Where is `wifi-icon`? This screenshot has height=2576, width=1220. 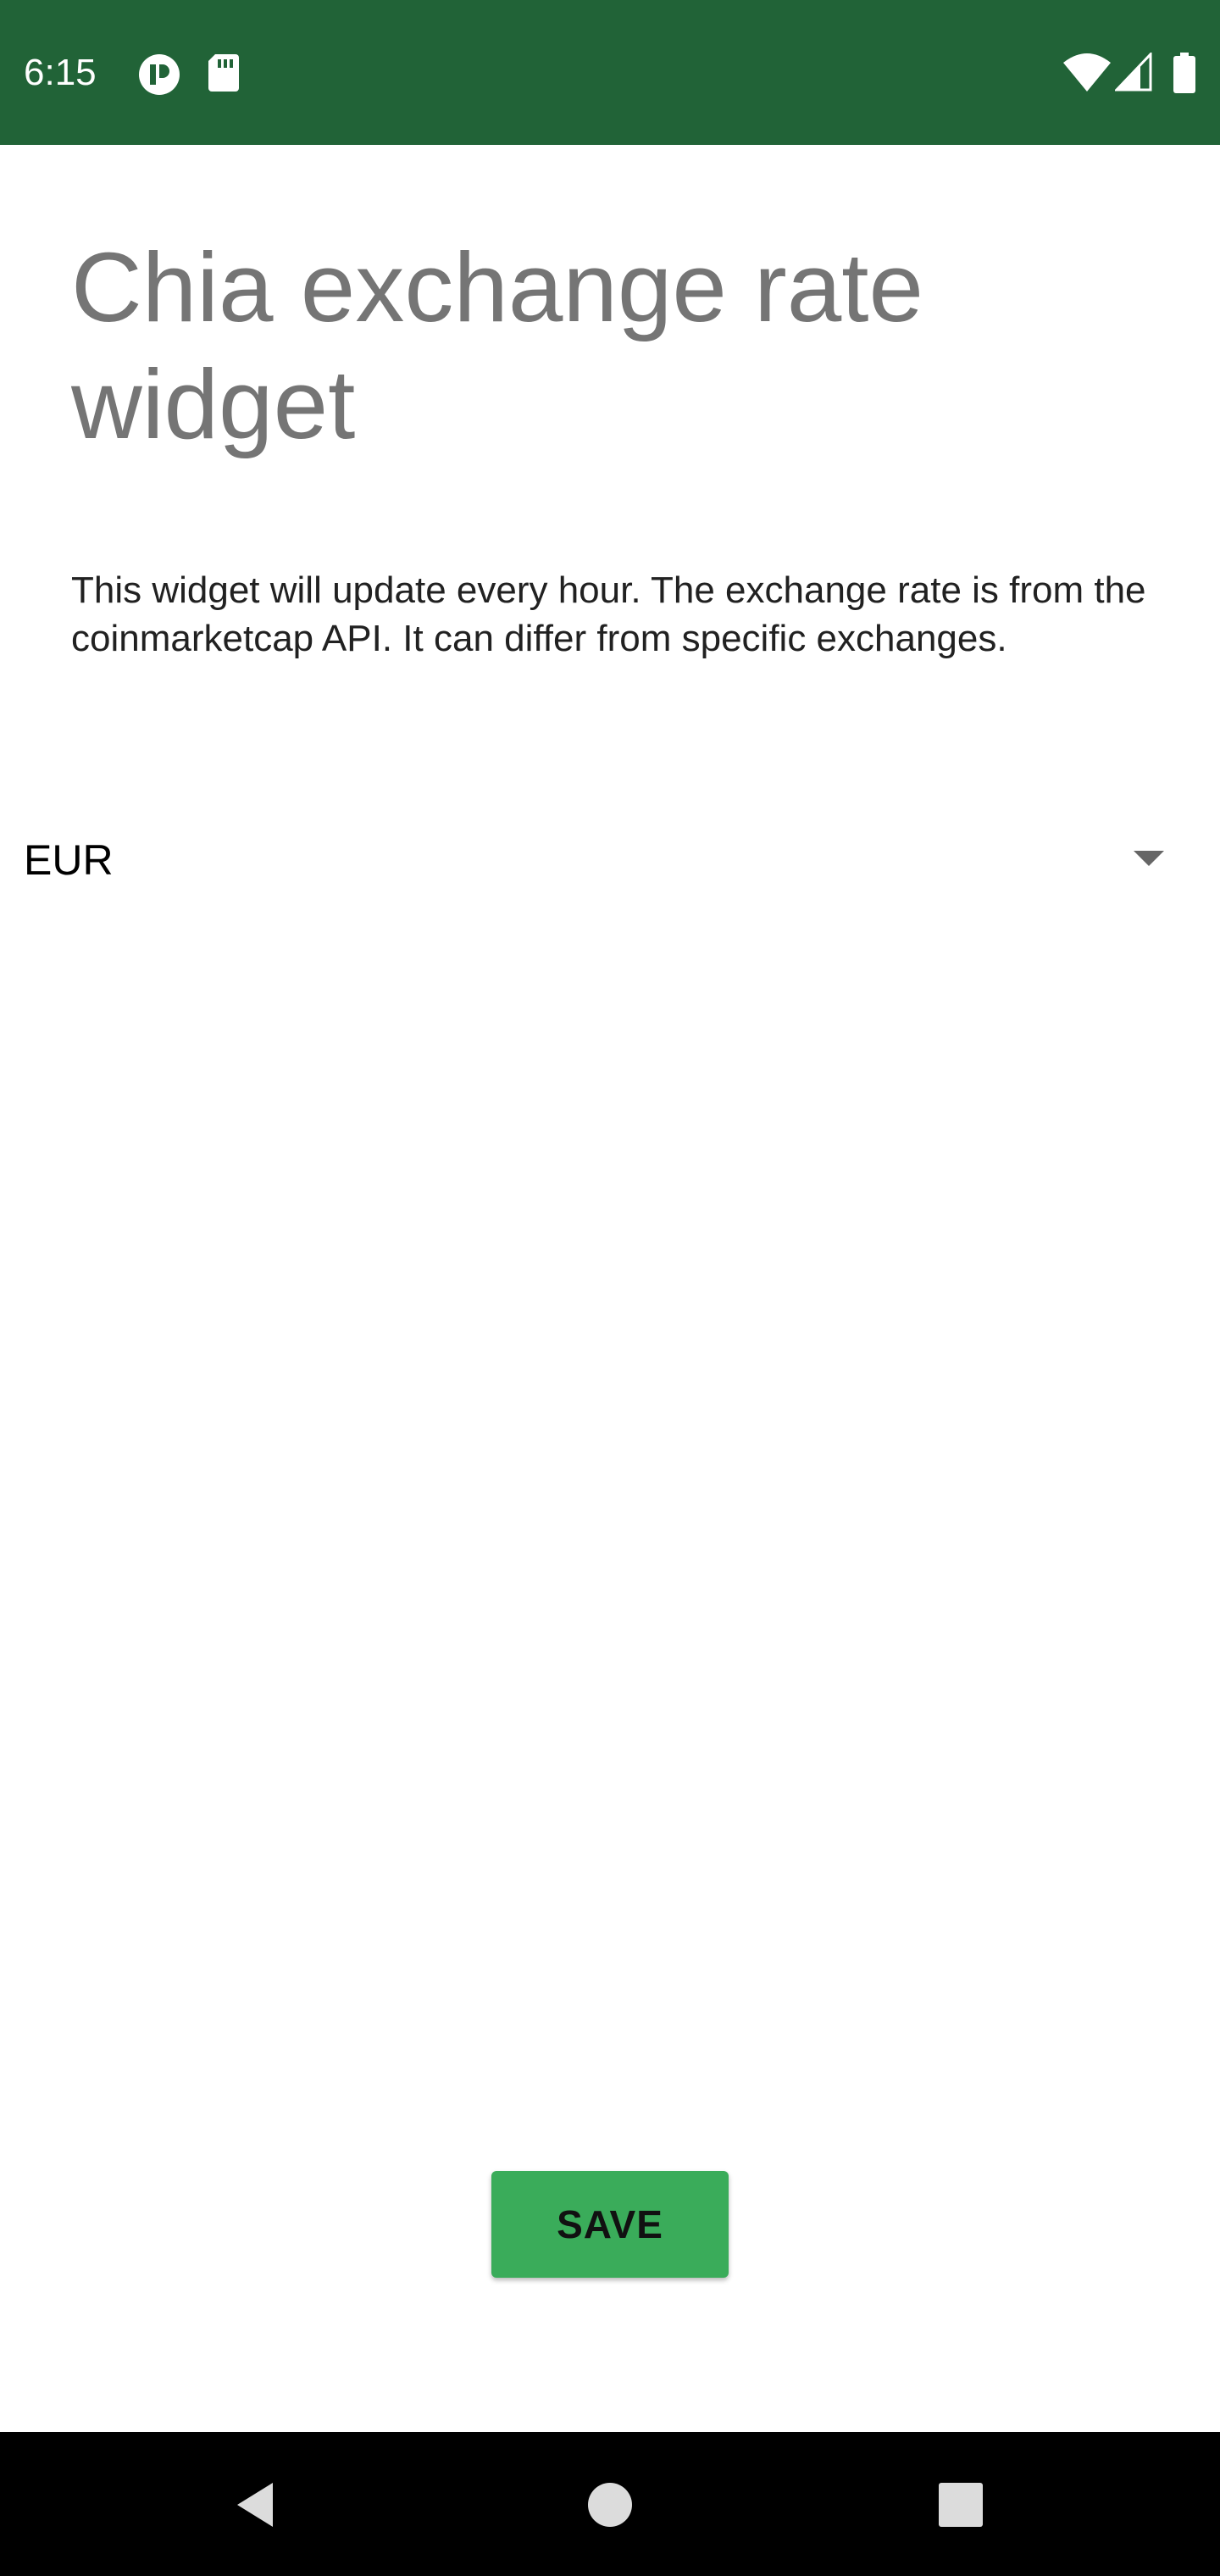 wifi-icon is located at coordinates (1087, 73).